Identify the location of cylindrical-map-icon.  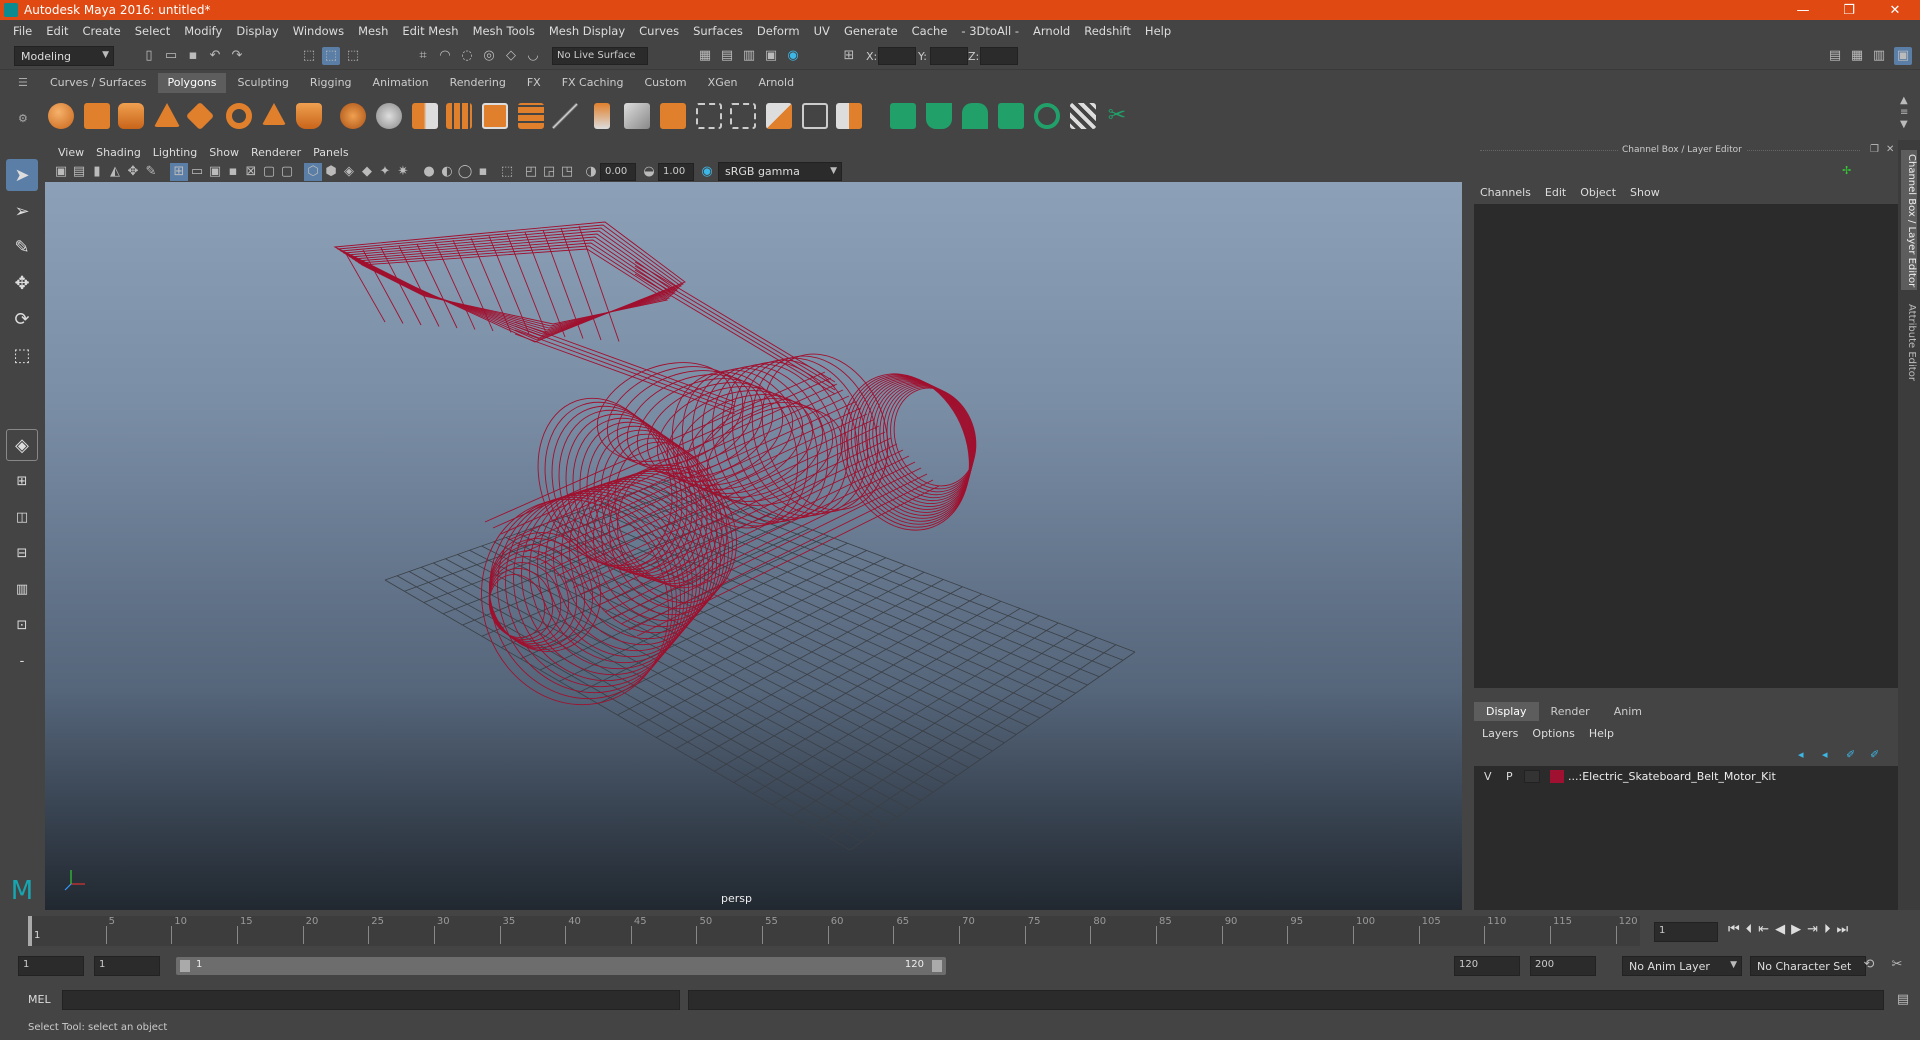
(975, 116).